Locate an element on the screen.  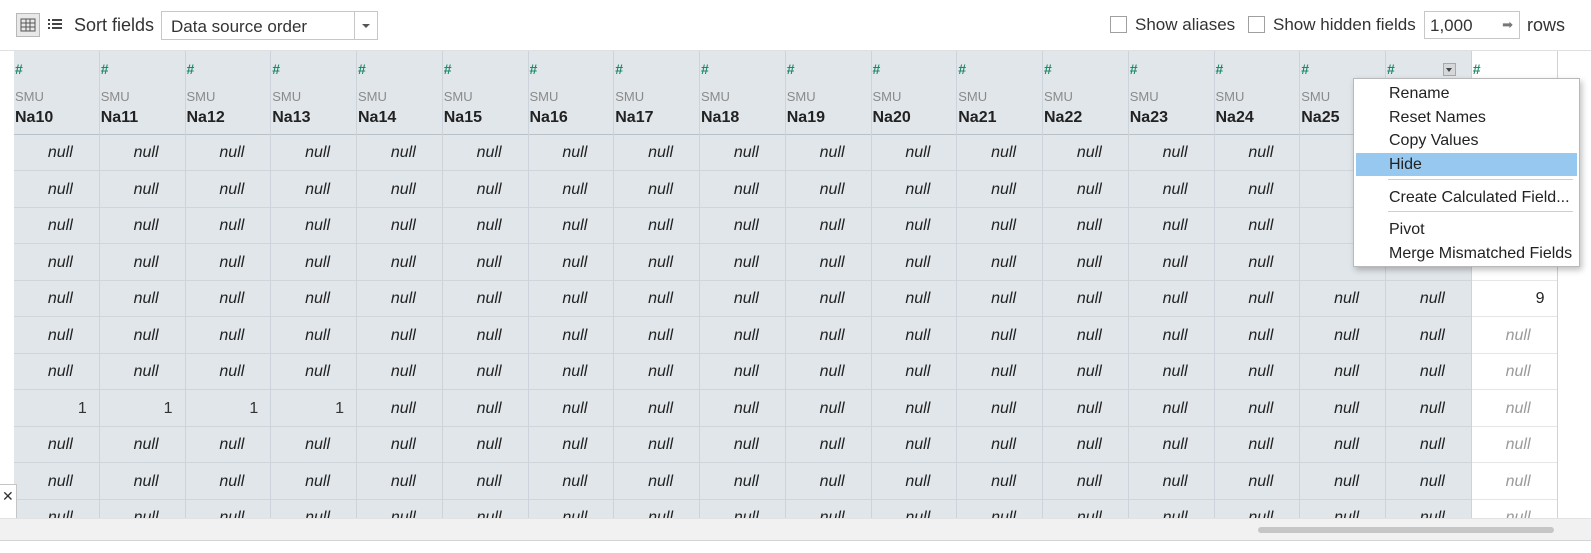
sort-fields-dropdown: Data source order is located at coordinates (269, 25).